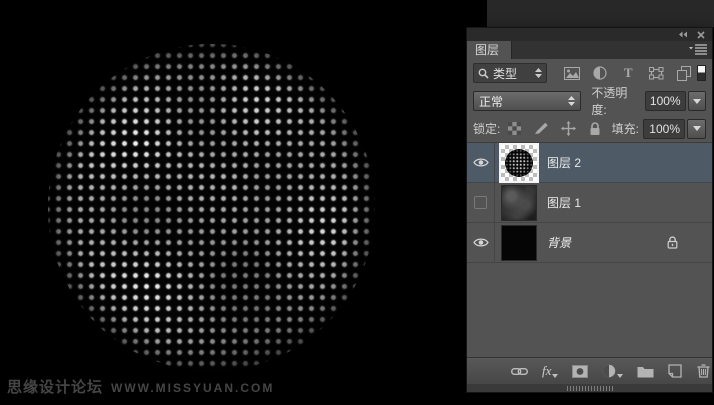 This screenshot has width=714, height=405. Describe the element at coordinates (595, 129) in the screenshot. I see `lock-all-icon` at that location.